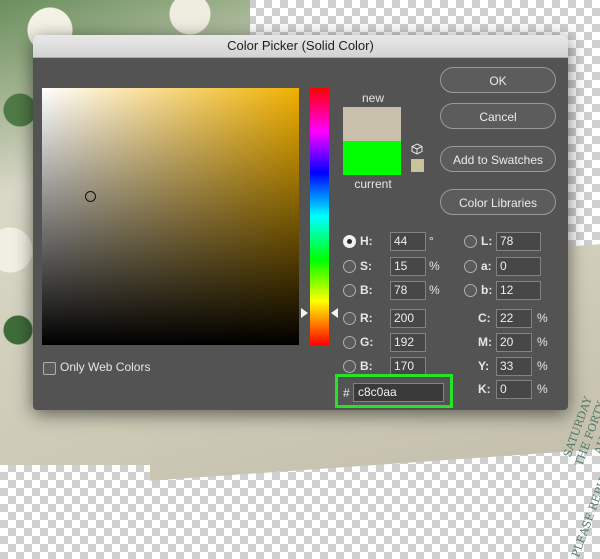 This screenshot has width=600, height=559. I want to click on lab-a-radio, so click(470, 266).